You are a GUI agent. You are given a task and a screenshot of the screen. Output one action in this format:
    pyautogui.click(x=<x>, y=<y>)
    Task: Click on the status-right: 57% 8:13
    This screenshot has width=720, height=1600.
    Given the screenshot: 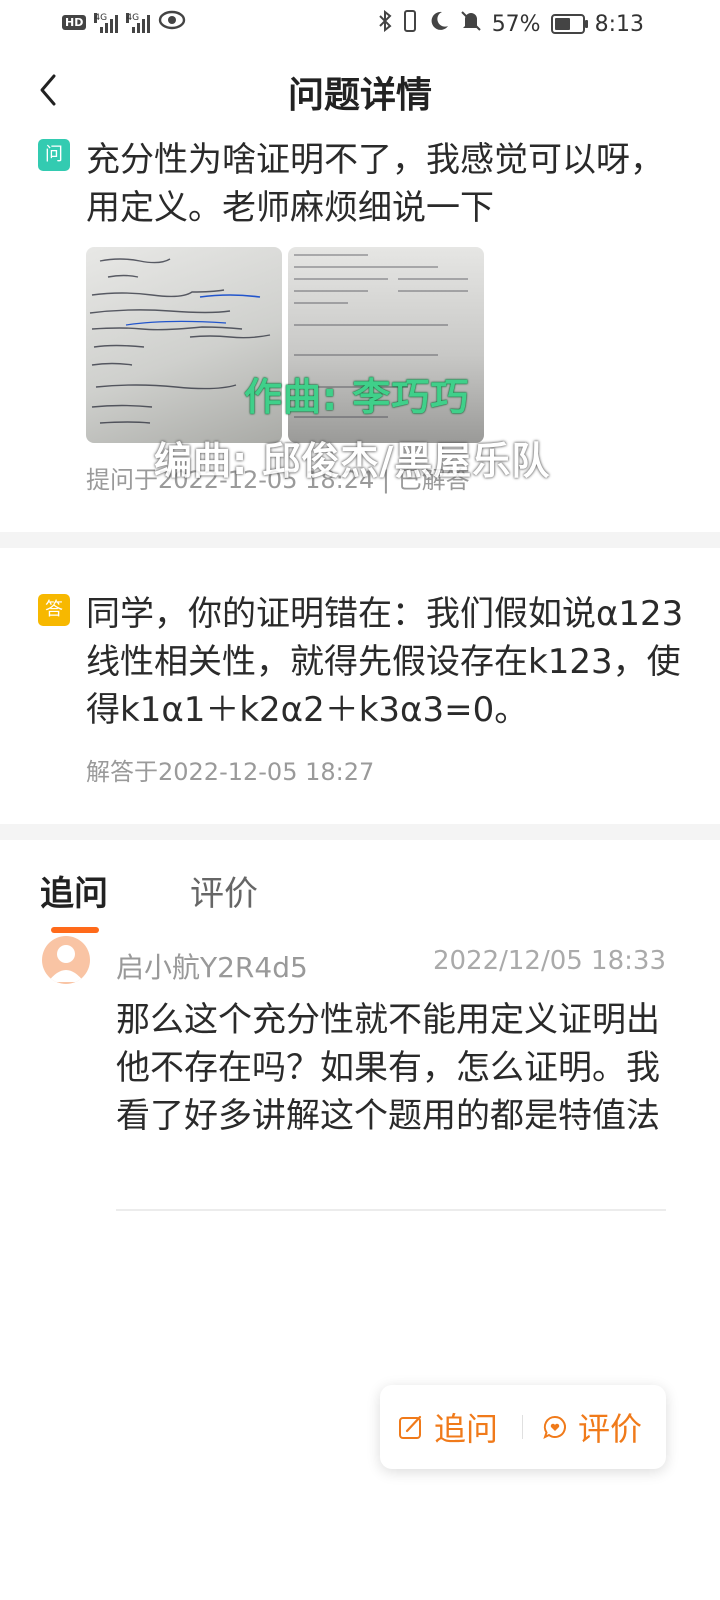 What is the action you would take?
    pyautogui.click(x=511, y=23)
    